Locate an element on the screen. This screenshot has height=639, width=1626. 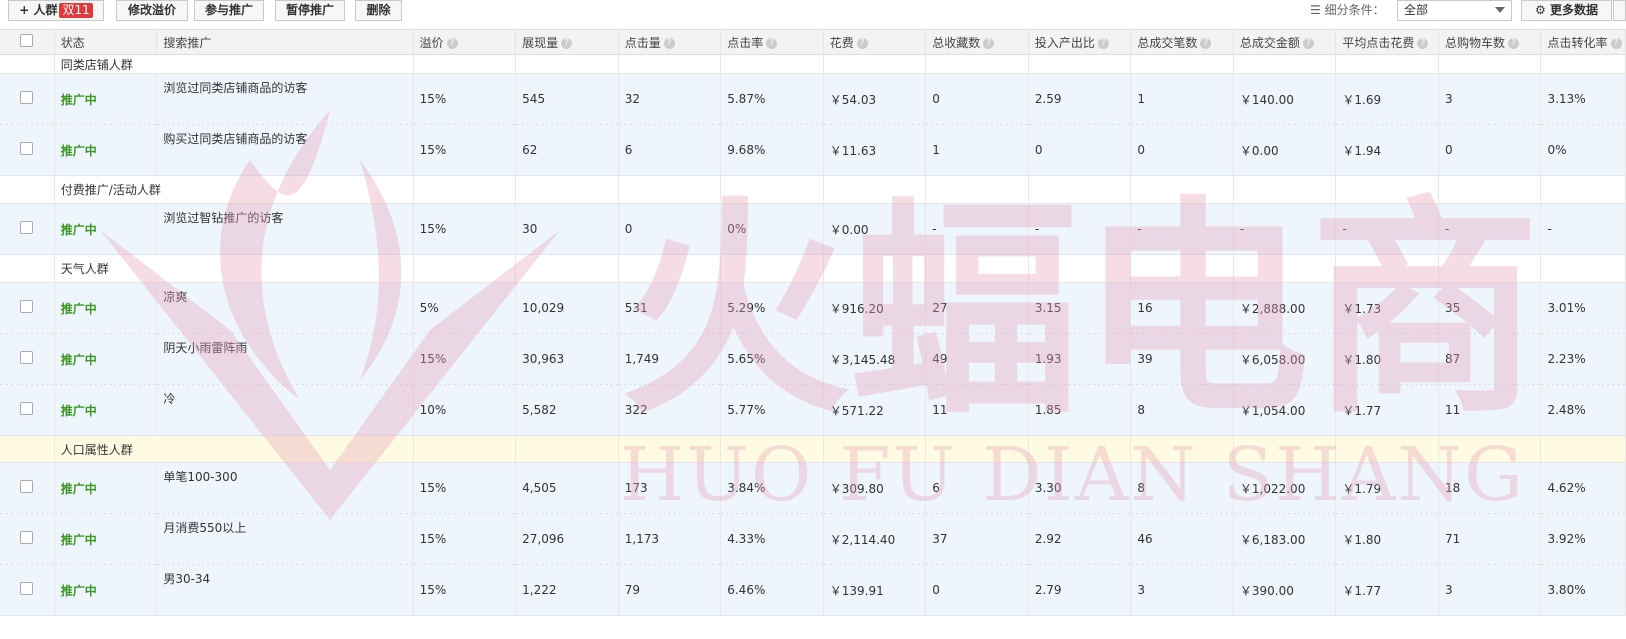
add-crowd-label: + 人群 is located at coordinates (38, 10).